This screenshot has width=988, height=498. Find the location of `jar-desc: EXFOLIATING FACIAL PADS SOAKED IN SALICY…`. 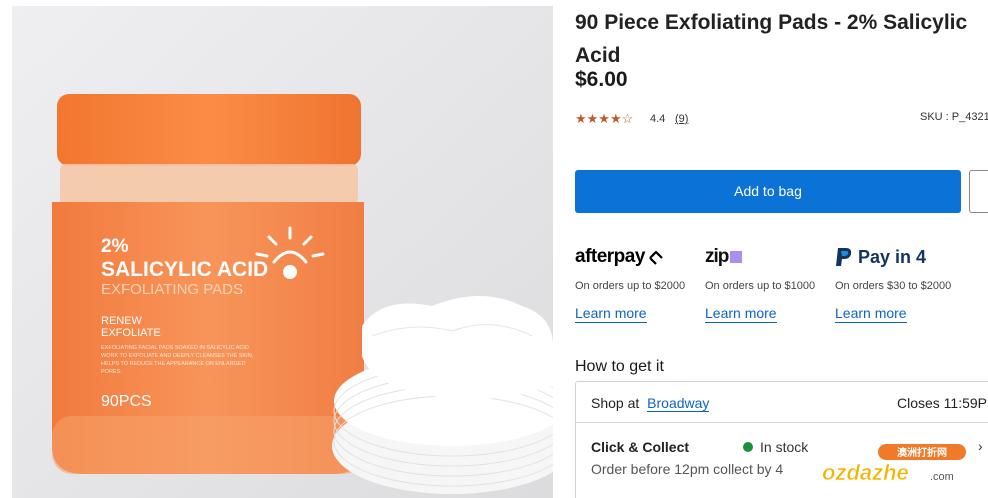

jar-desc: EXFOLIATING FACIAL PADS SOAKED IN SALICY… is located at coordinates (175, 348).